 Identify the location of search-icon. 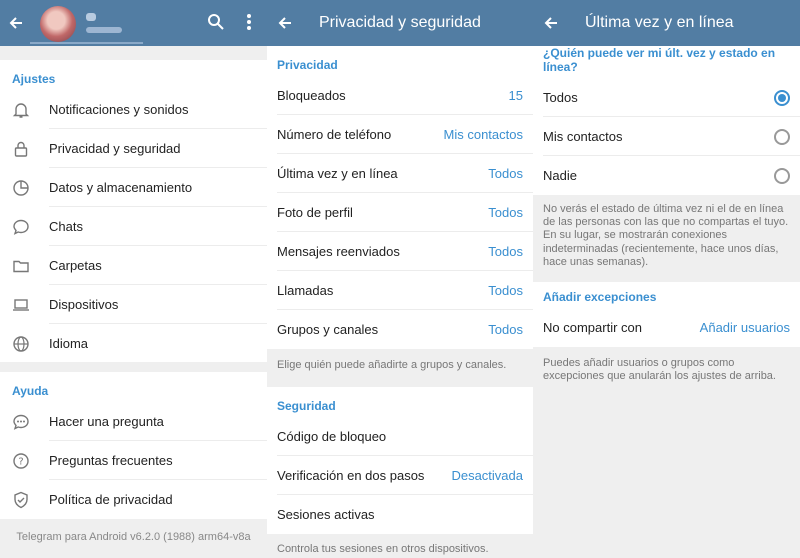
(216, 22).